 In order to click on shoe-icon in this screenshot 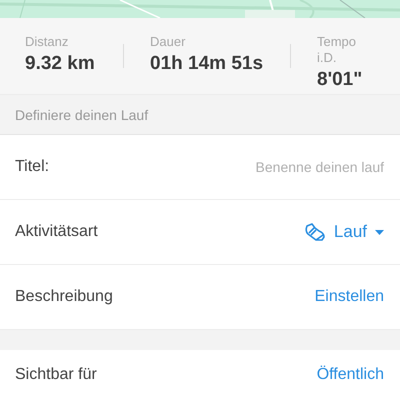, I will do `click(315, 232)`.